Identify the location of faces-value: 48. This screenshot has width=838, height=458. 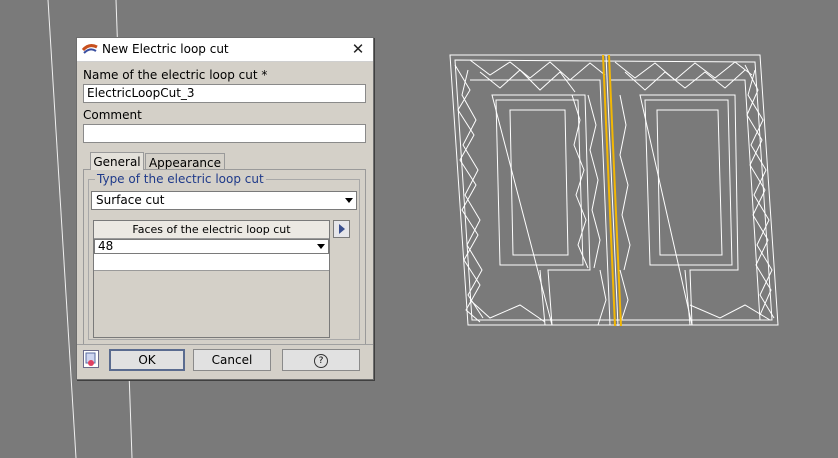
(106, 246).